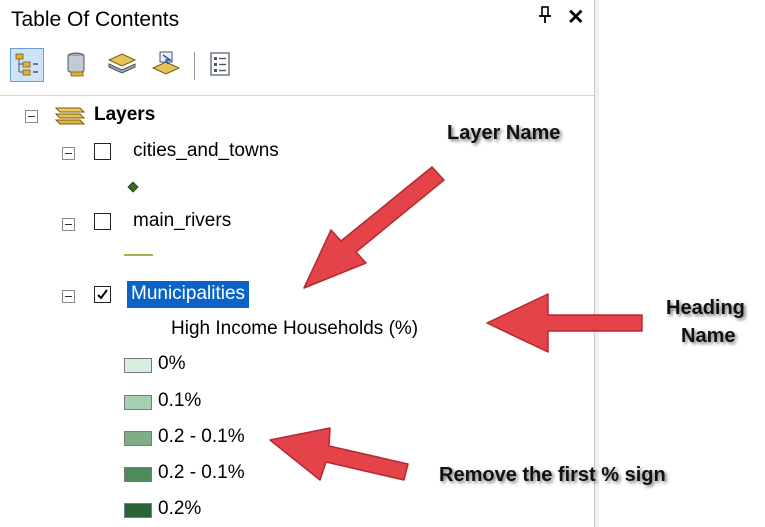 The height and width of the screenshot is (527, 765). I want to click on panel-splitter, so click(596, 263).